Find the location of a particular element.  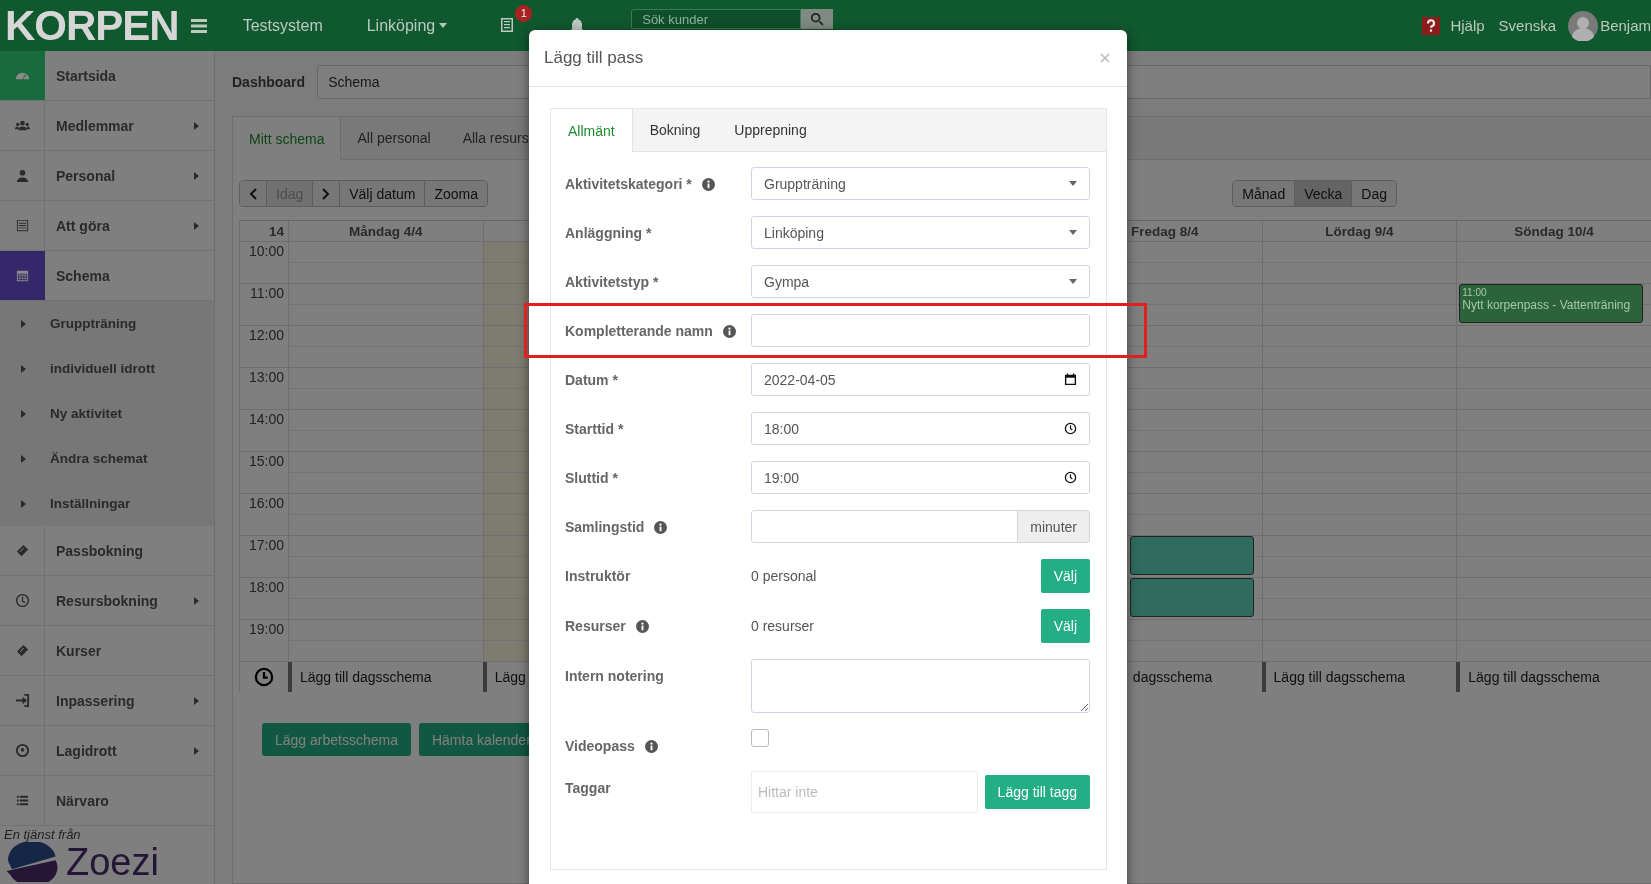

action-button: Lägg arbetsschema is located at coordinates (336, 739).